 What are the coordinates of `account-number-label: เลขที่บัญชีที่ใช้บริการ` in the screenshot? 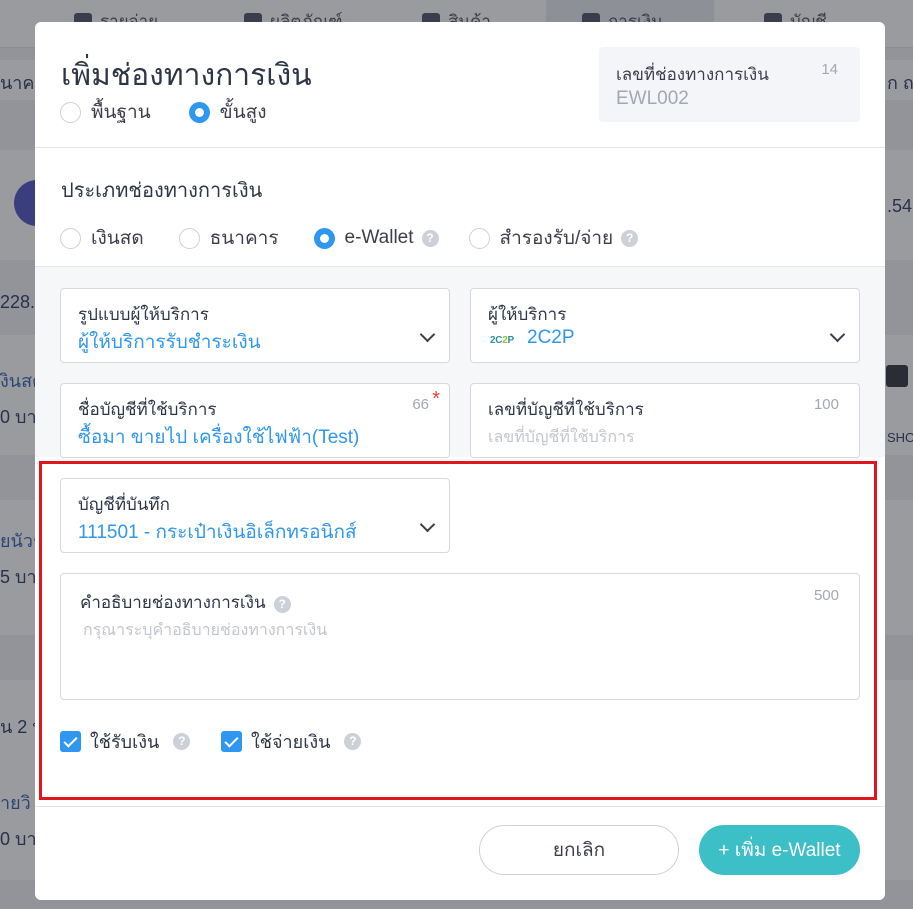 It's located at (566, 409).